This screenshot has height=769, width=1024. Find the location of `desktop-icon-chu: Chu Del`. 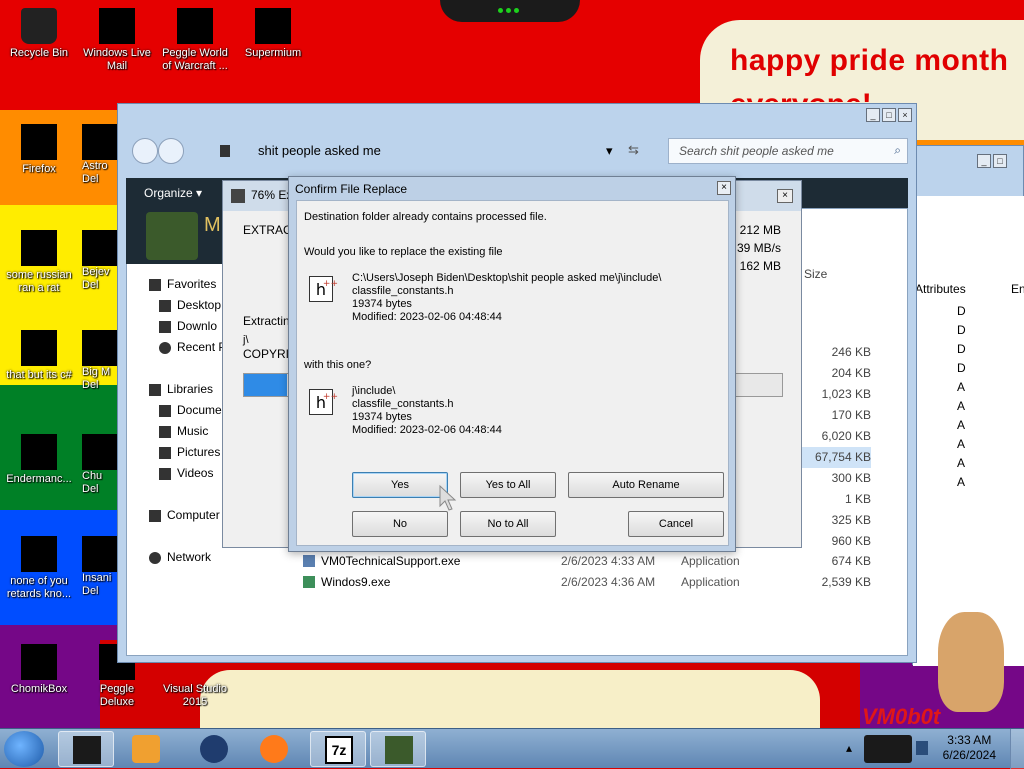

desktop-icon-chu: Chu Del is located at coordinates (100, 465).